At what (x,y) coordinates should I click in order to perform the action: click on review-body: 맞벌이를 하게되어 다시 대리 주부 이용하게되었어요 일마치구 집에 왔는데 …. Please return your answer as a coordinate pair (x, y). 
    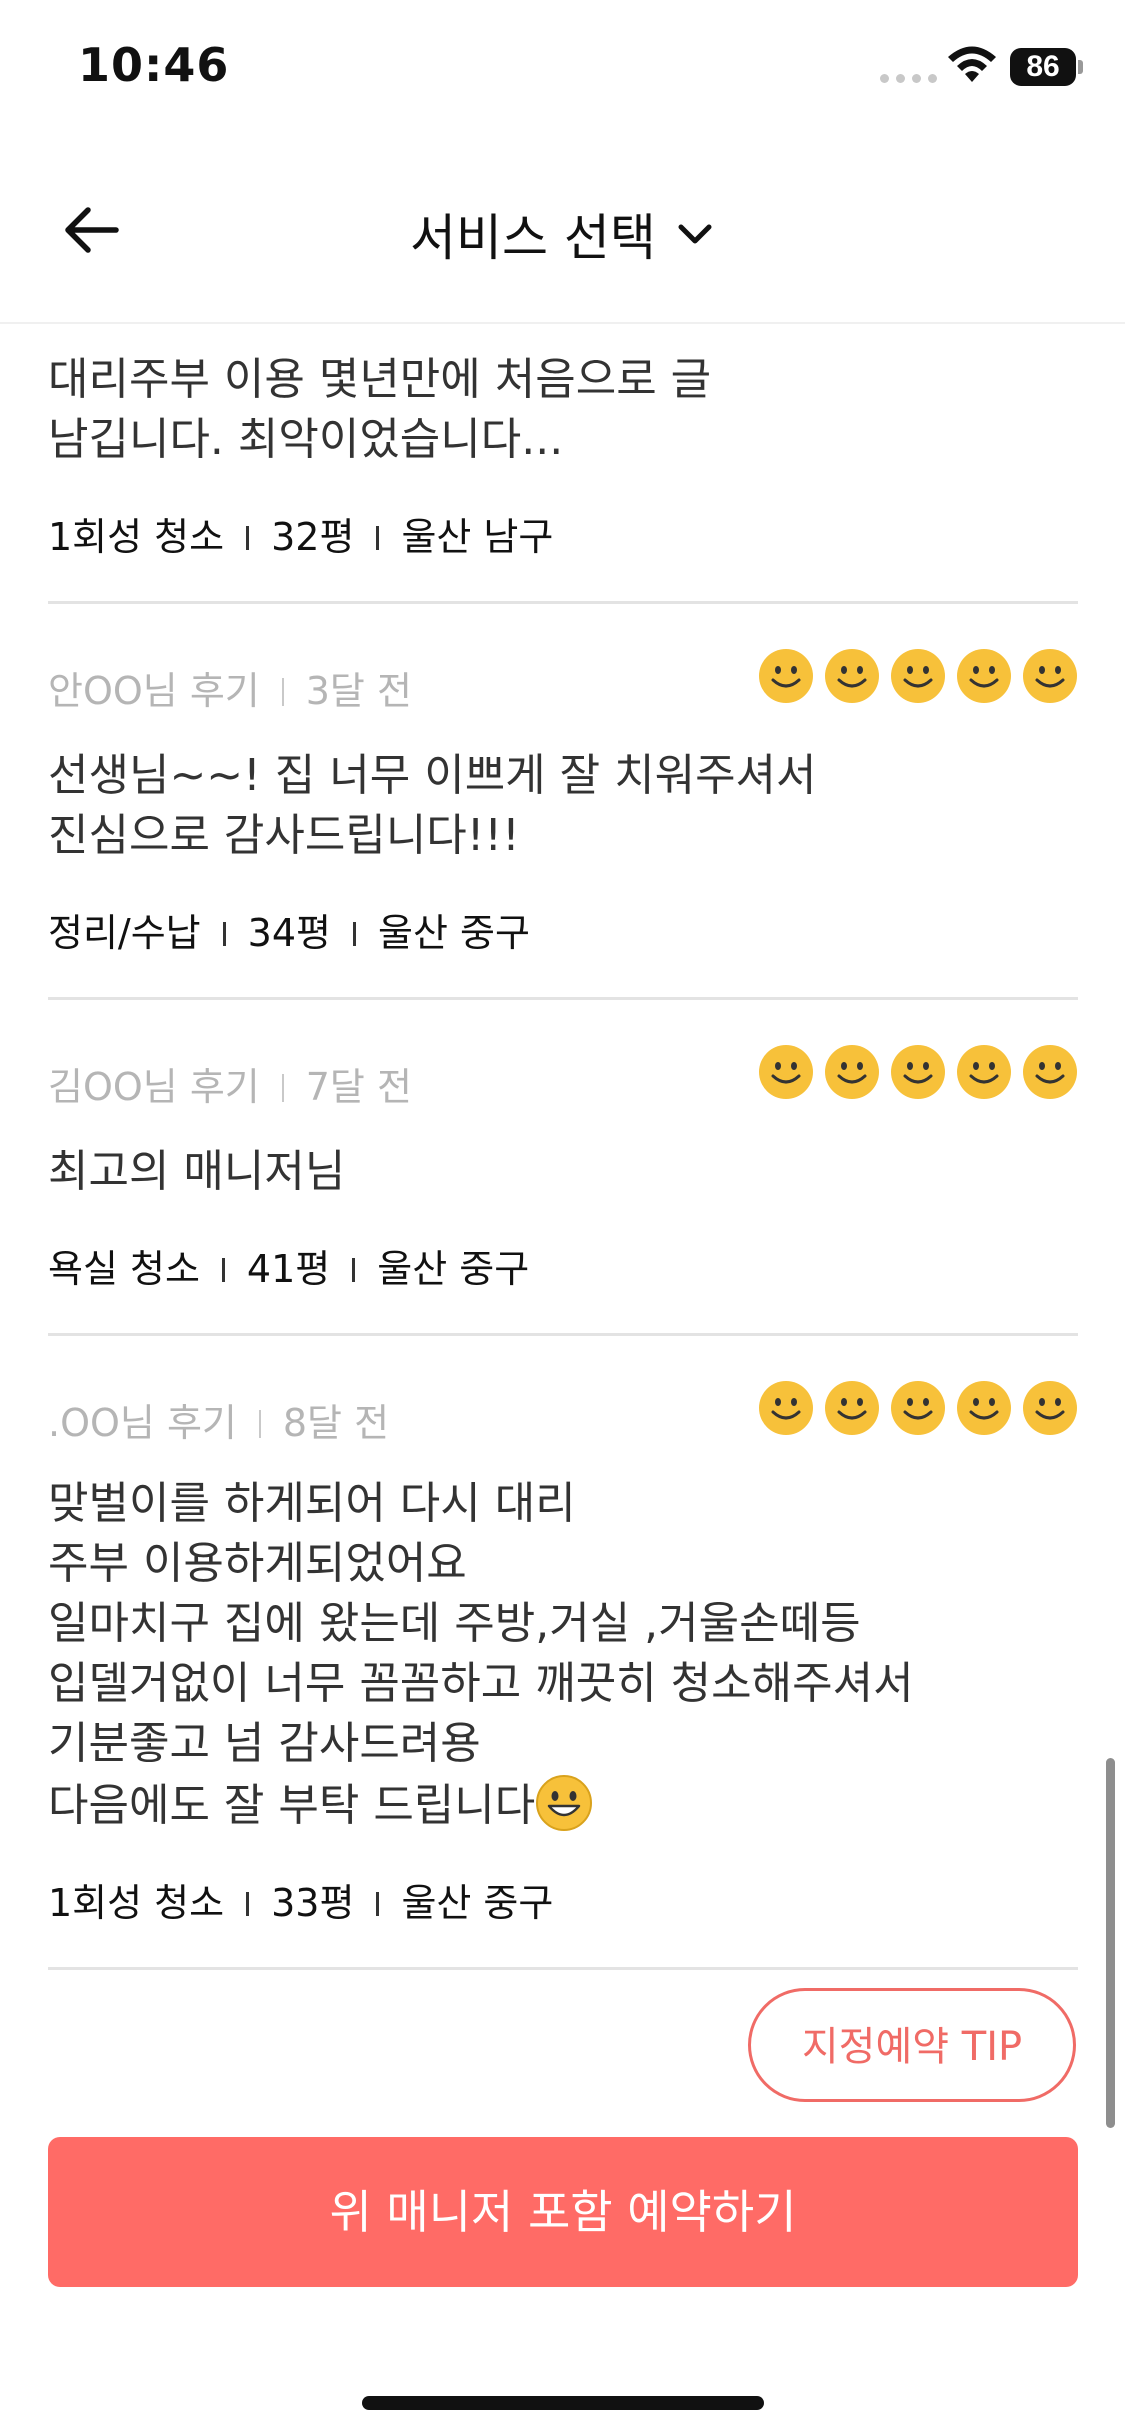
    Looking at the image, I should click on (563, 1645).